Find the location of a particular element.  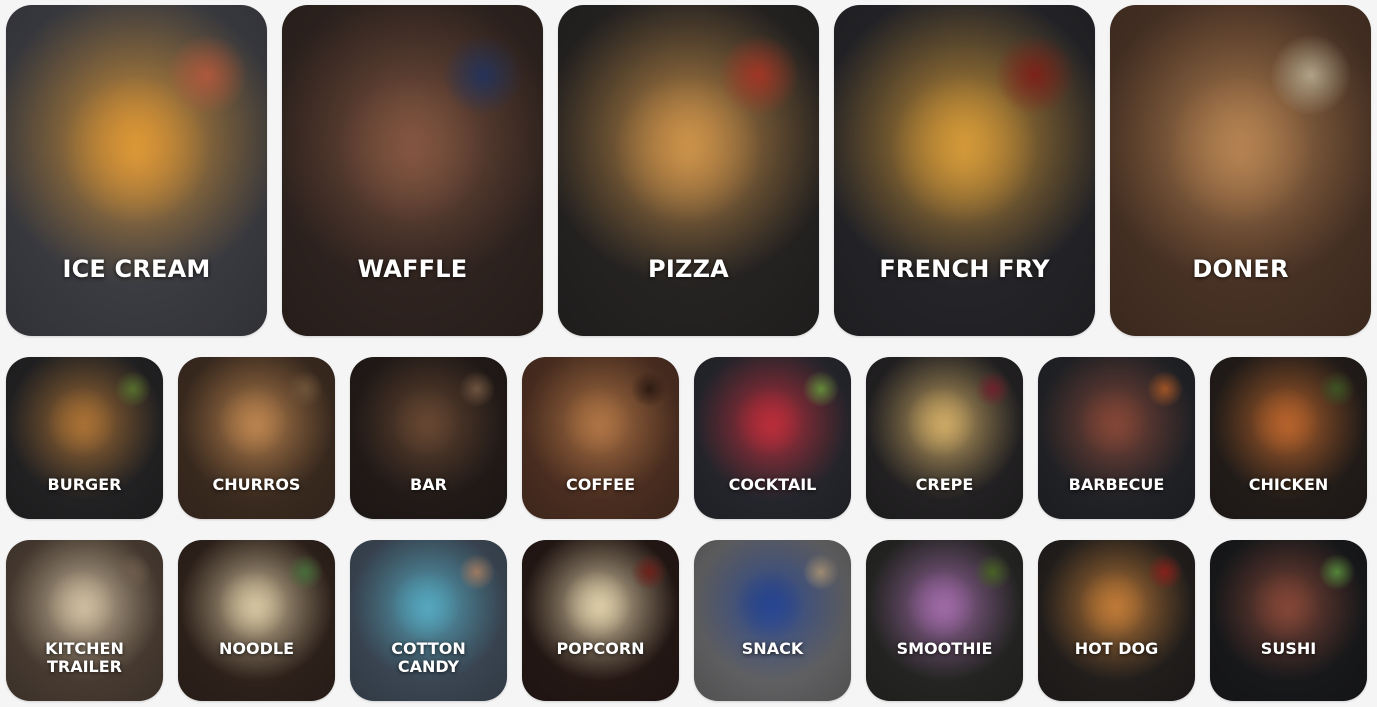

category-label: CHURROS is located at coordinates (256, 484).